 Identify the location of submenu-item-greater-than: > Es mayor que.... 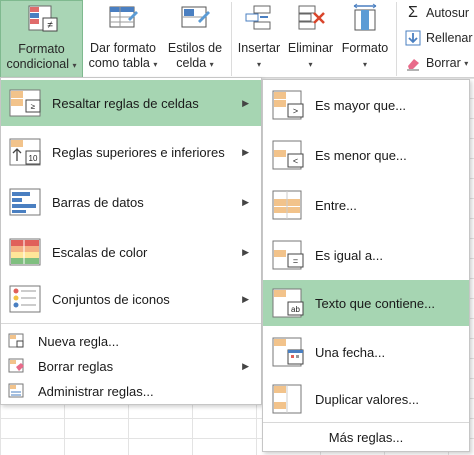
(366, 105).